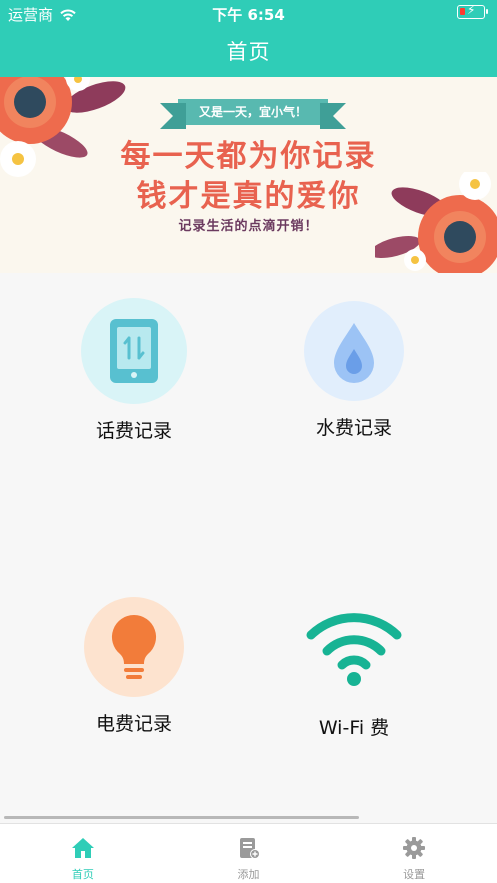 This screenshot has width=497, height=883. I want to click on tab-settings-label: 设置, so click(414, 874).